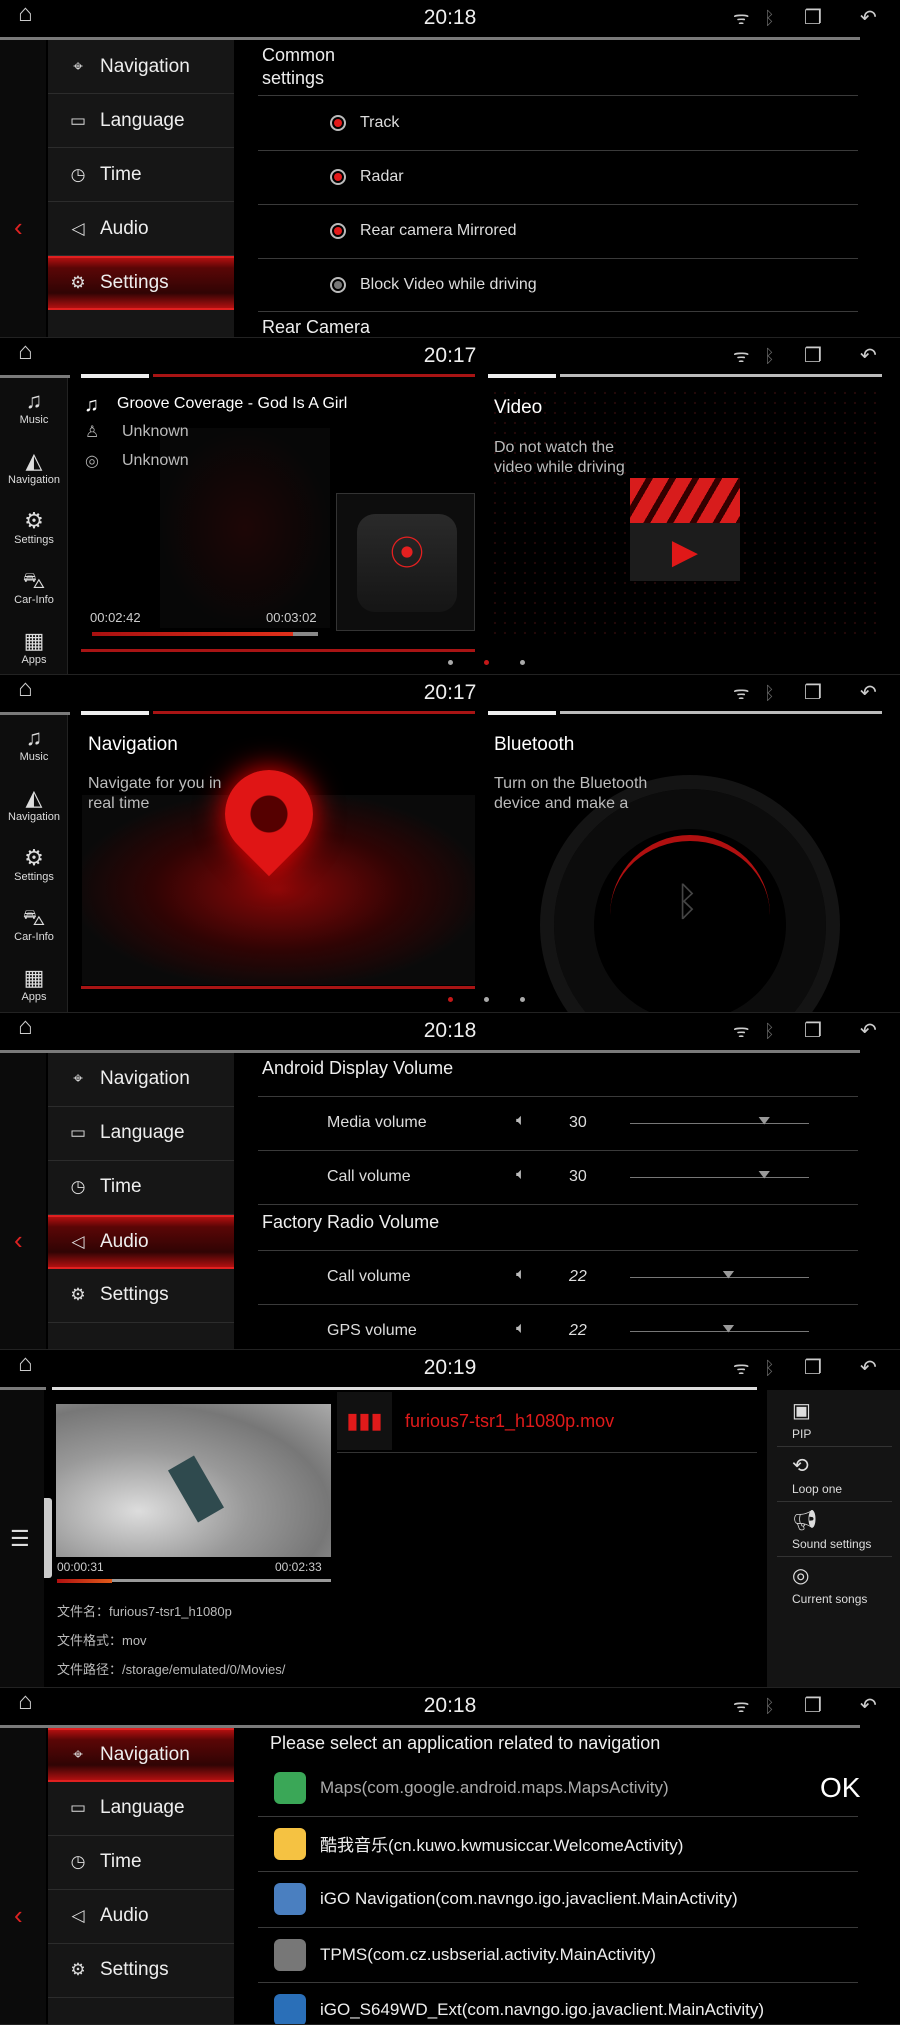  Describe the element at coordinates (558, 231) in the screenshot. I see `option-row: Rear camera Mirrored` at that location.